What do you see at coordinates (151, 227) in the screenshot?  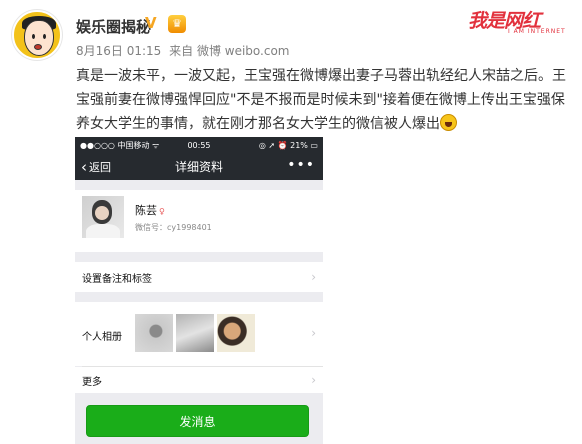 I see `wechat-id-label: 微信号：` at bounding box center [151, 227].